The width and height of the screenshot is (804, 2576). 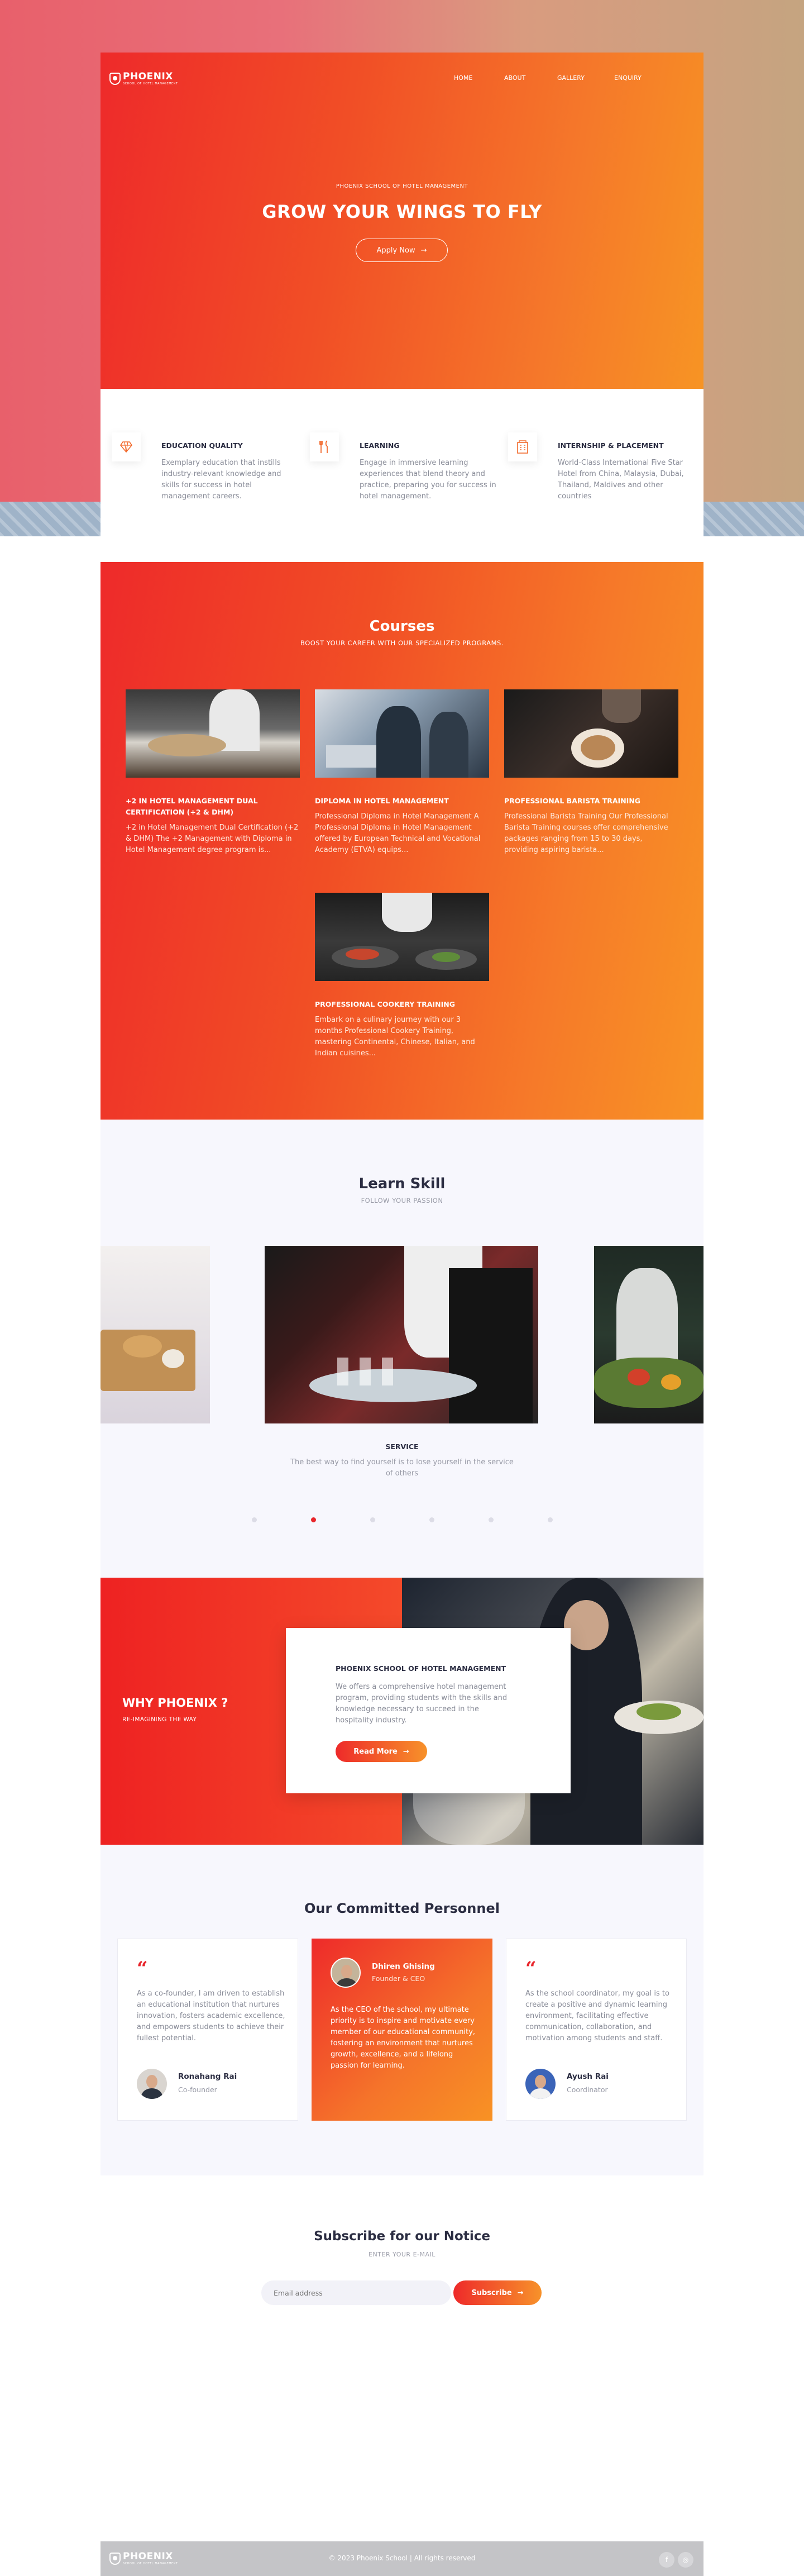 I want to click on subscribe-button: Subscribe →, so click(x=497, y=2292).